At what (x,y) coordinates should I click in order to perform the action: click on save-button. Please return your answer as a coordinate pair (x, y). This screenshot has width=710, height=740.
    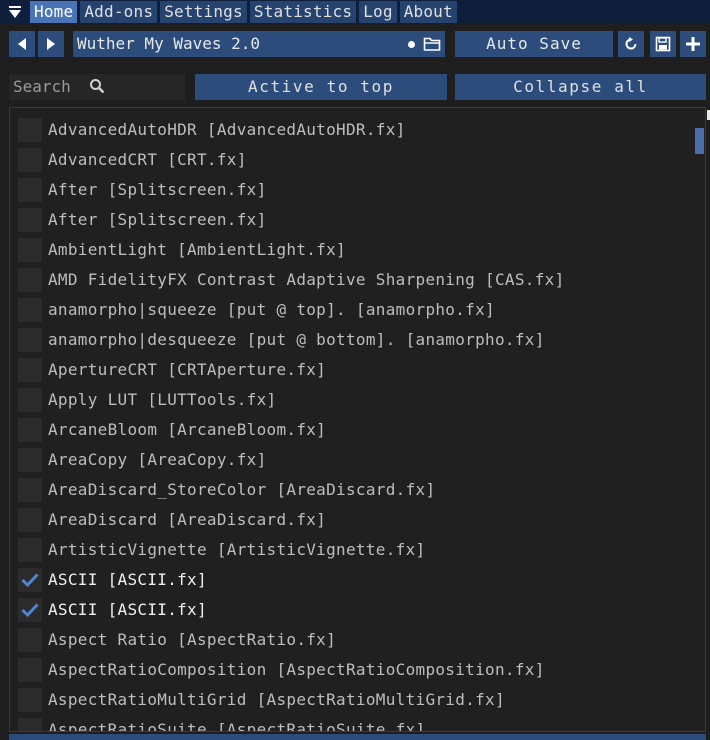
    Looking at the image, I should click on (663, 44).